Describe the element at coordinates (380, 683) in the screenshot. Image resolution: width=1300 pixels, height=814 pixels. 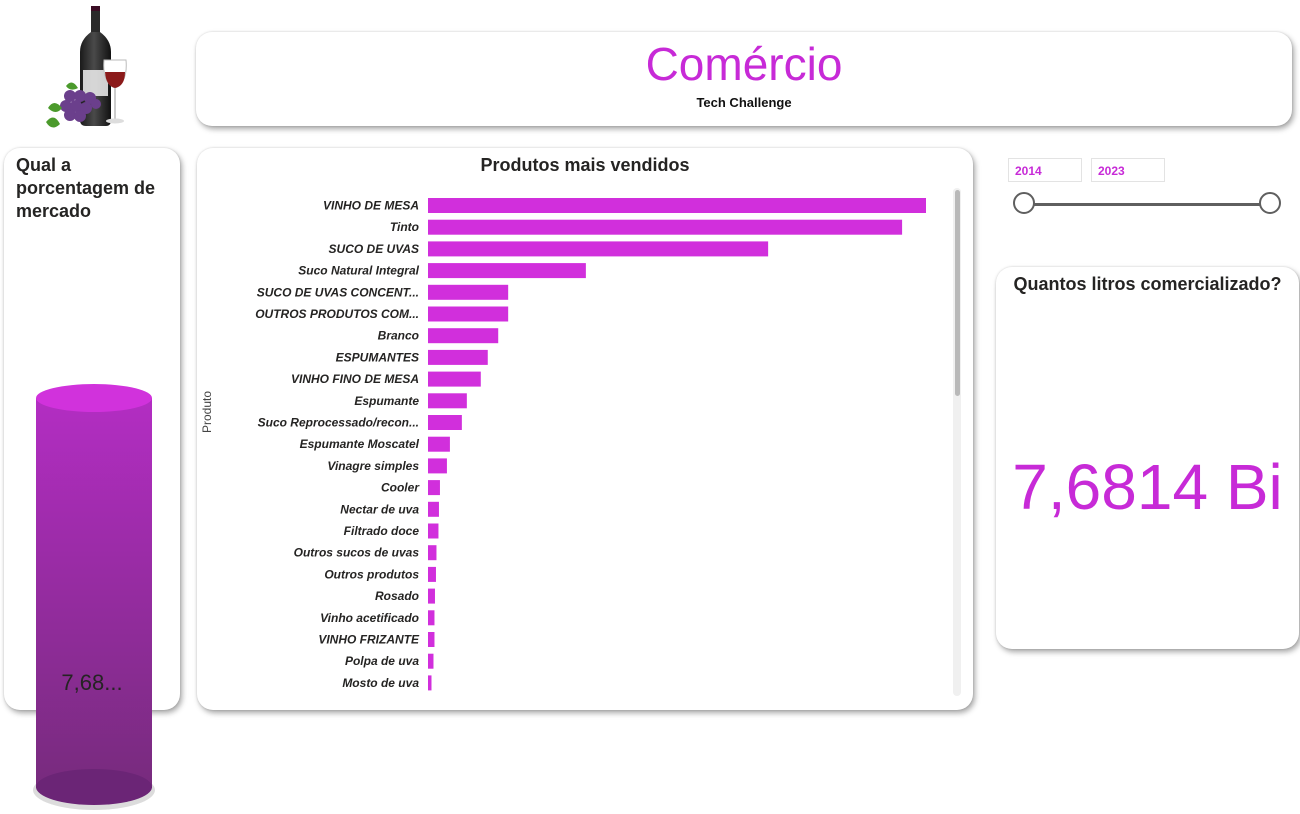
I see `category-label: Mosto de uva` at that location.